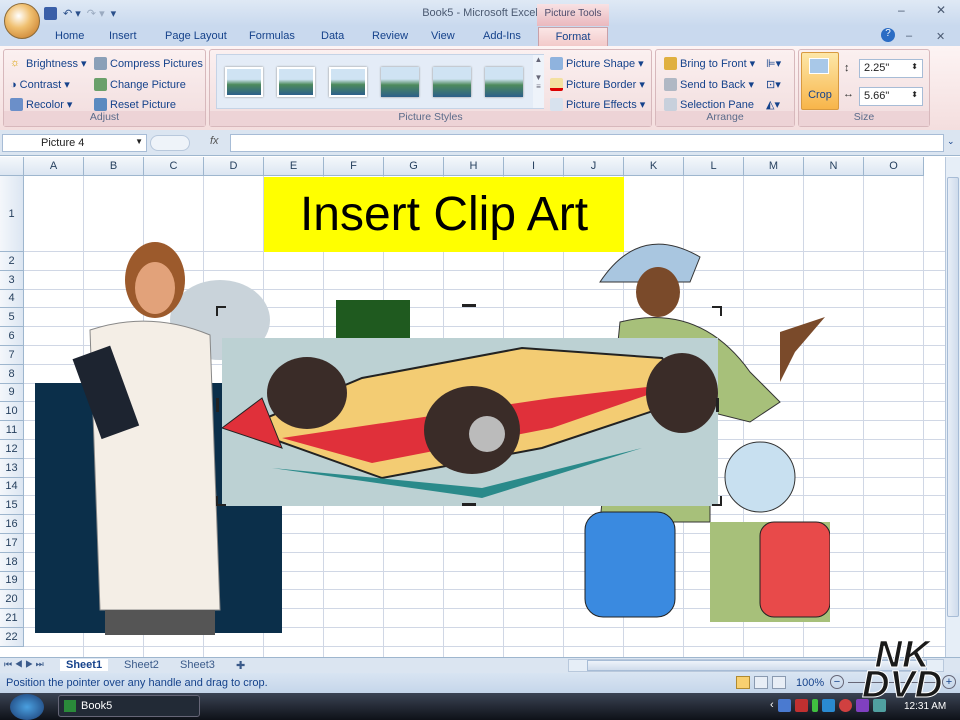  I want to click on contrast-button: ◑ Contrast ▾, so click(40, 85).